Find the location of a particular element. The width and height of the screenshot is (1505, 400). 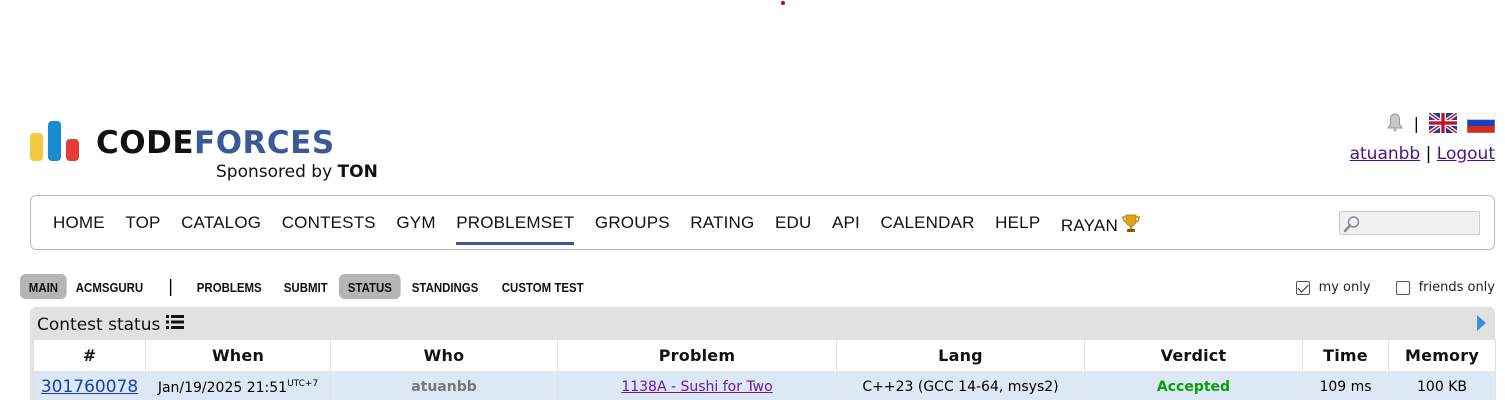

menu-catalog: CATALOG is located at coordinates (221, 225).